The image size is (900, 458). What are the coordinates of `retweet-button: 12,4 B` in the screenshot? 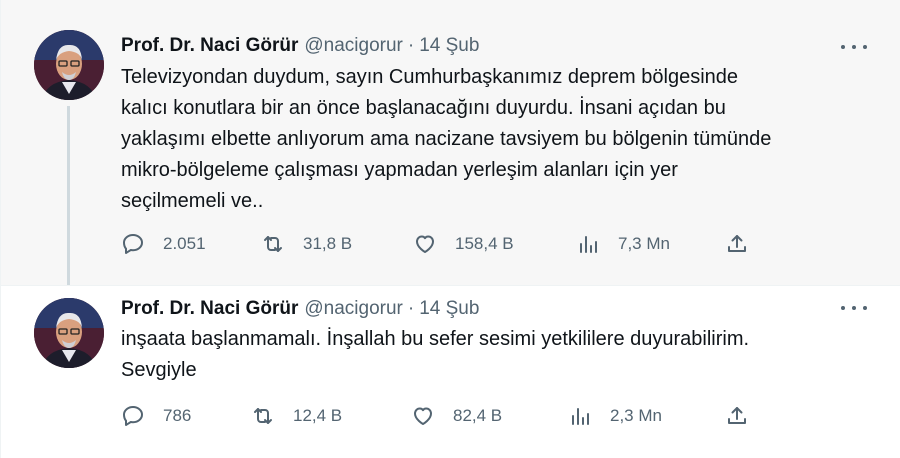 It's located at (296, 416).